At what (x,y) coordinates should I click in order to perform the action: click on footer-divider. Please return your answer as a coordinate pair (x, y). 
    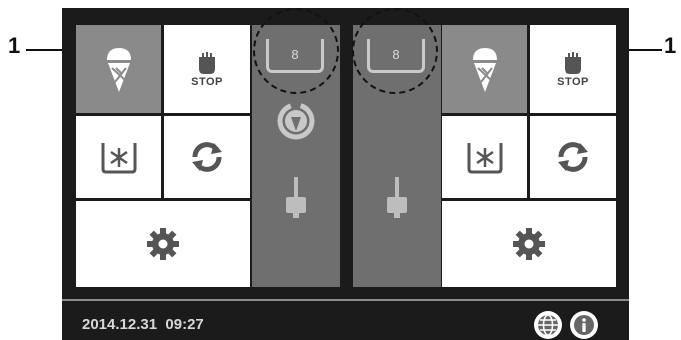
    Looking at the image, I should click on (345, 300).